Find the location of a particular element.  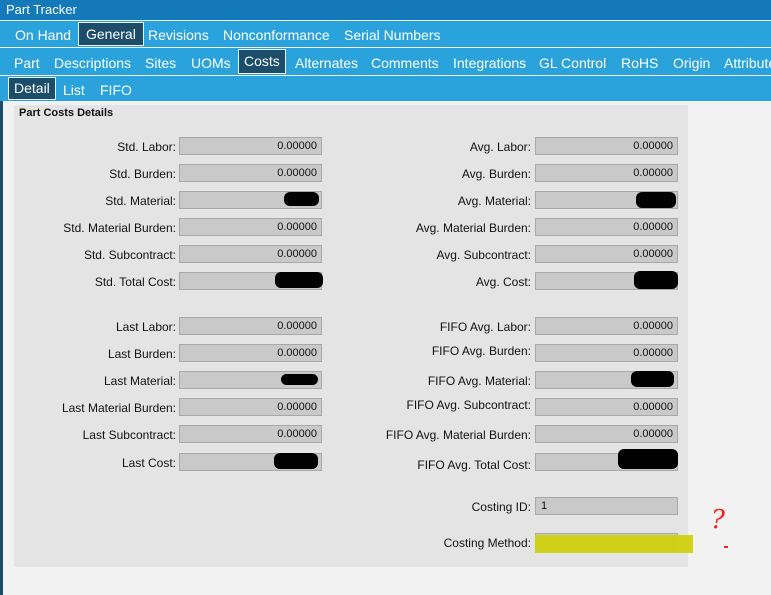

avg-material-label: Avg. Material: is located at coordinates (494, 201).